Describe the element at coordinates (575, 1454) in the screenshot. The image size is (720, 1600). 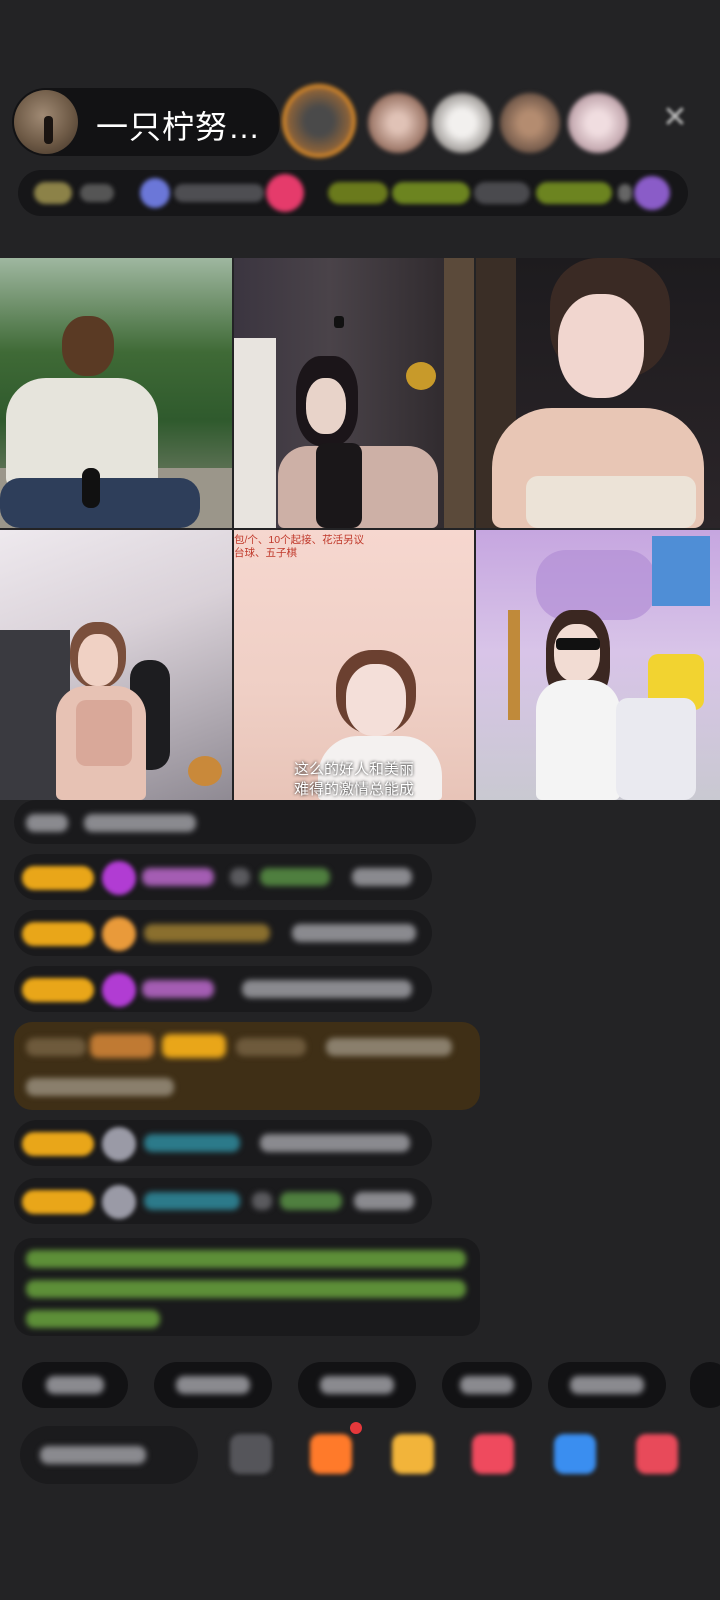
I see `share-icon` at that location.